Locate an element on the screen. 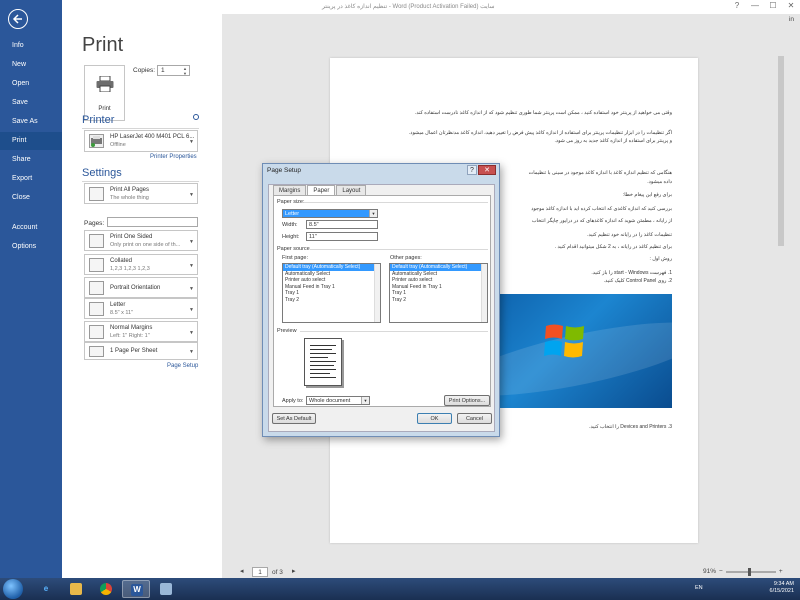  clock-date: 6/15/2021 is located at coordinates (781, 591).